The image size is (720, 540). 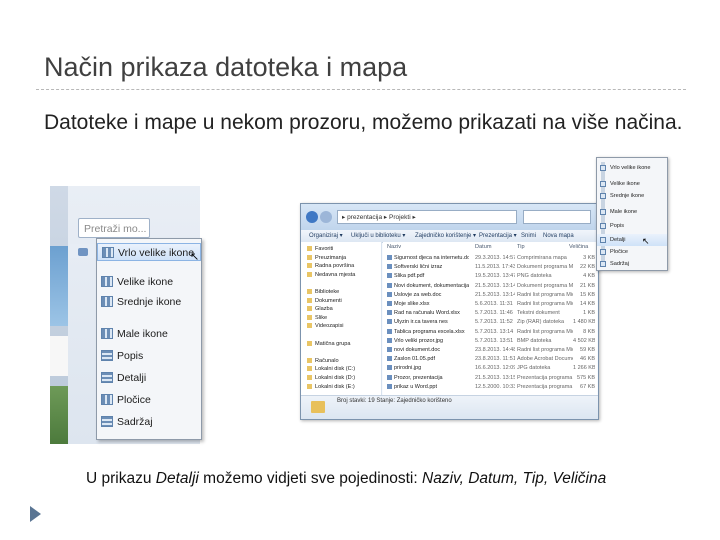 I want to click on file-size: 21 KB, so click(x=587, y=285).